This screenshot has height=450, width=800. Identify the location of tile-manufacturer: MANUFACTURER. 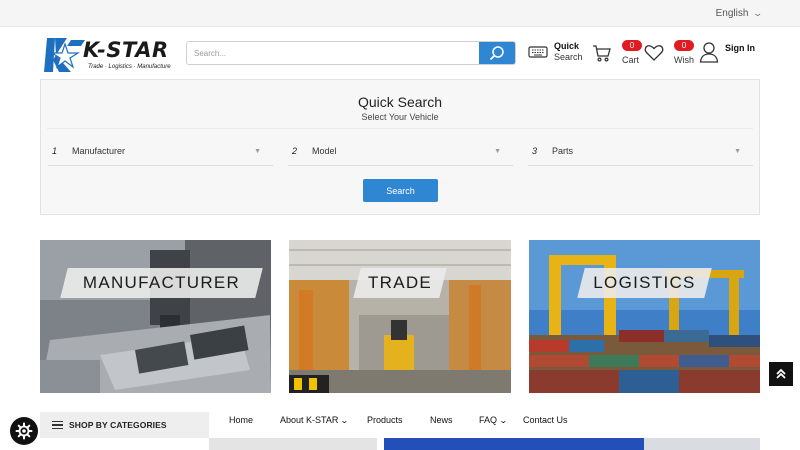
(155, 316).